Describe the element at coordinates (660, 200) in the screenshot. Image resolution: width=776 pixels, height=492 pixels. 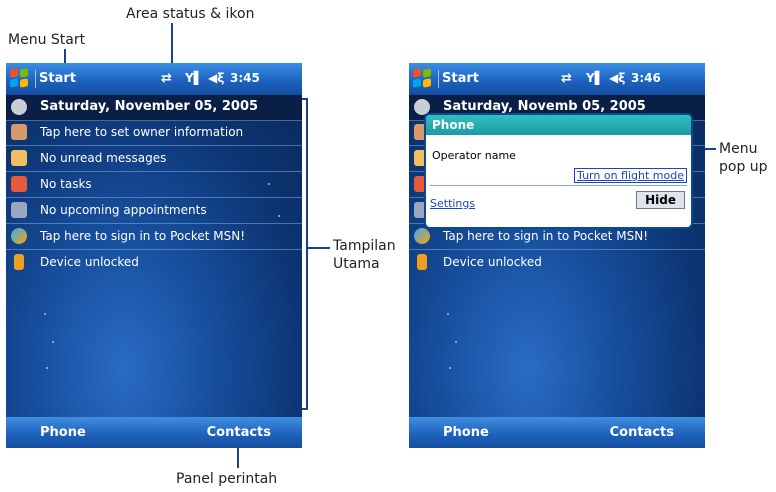
I see `hide-button: Hide` at that location.